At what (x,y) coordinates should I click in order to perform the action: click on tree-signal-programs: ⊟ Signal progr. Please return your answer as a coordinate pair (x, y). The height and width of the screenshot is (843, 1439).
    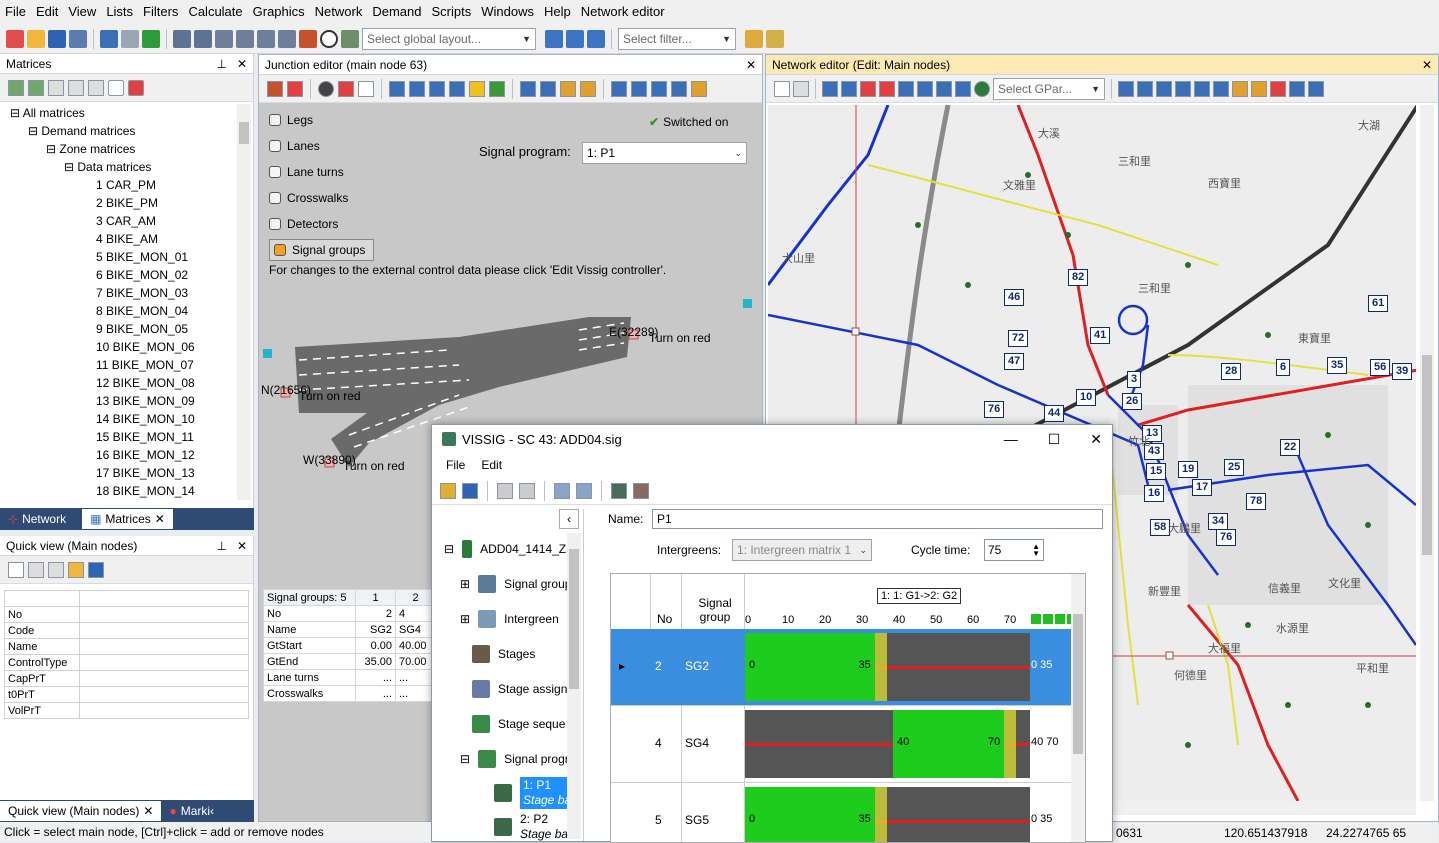
    Looking at the image, I should click on (513, 758).